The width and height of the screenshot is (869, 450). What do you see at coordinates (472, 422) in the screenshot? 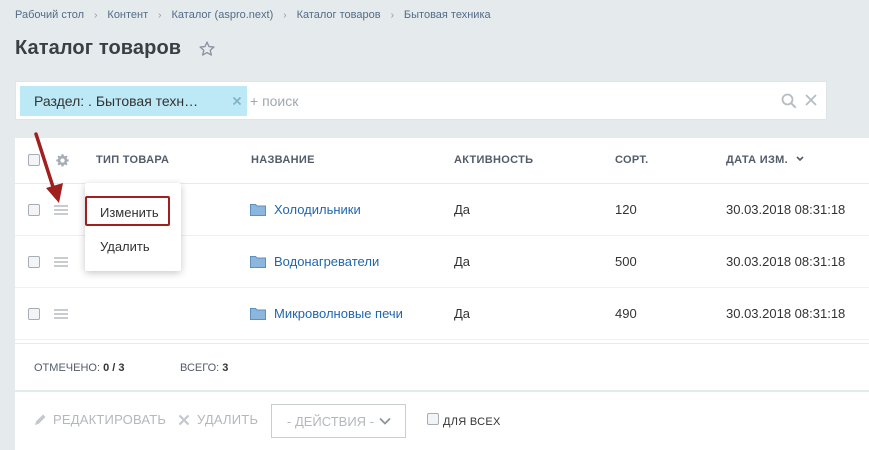
I see `for-all-label: ДЛЯ ВСЕХ` at bounding box center [472, 422].